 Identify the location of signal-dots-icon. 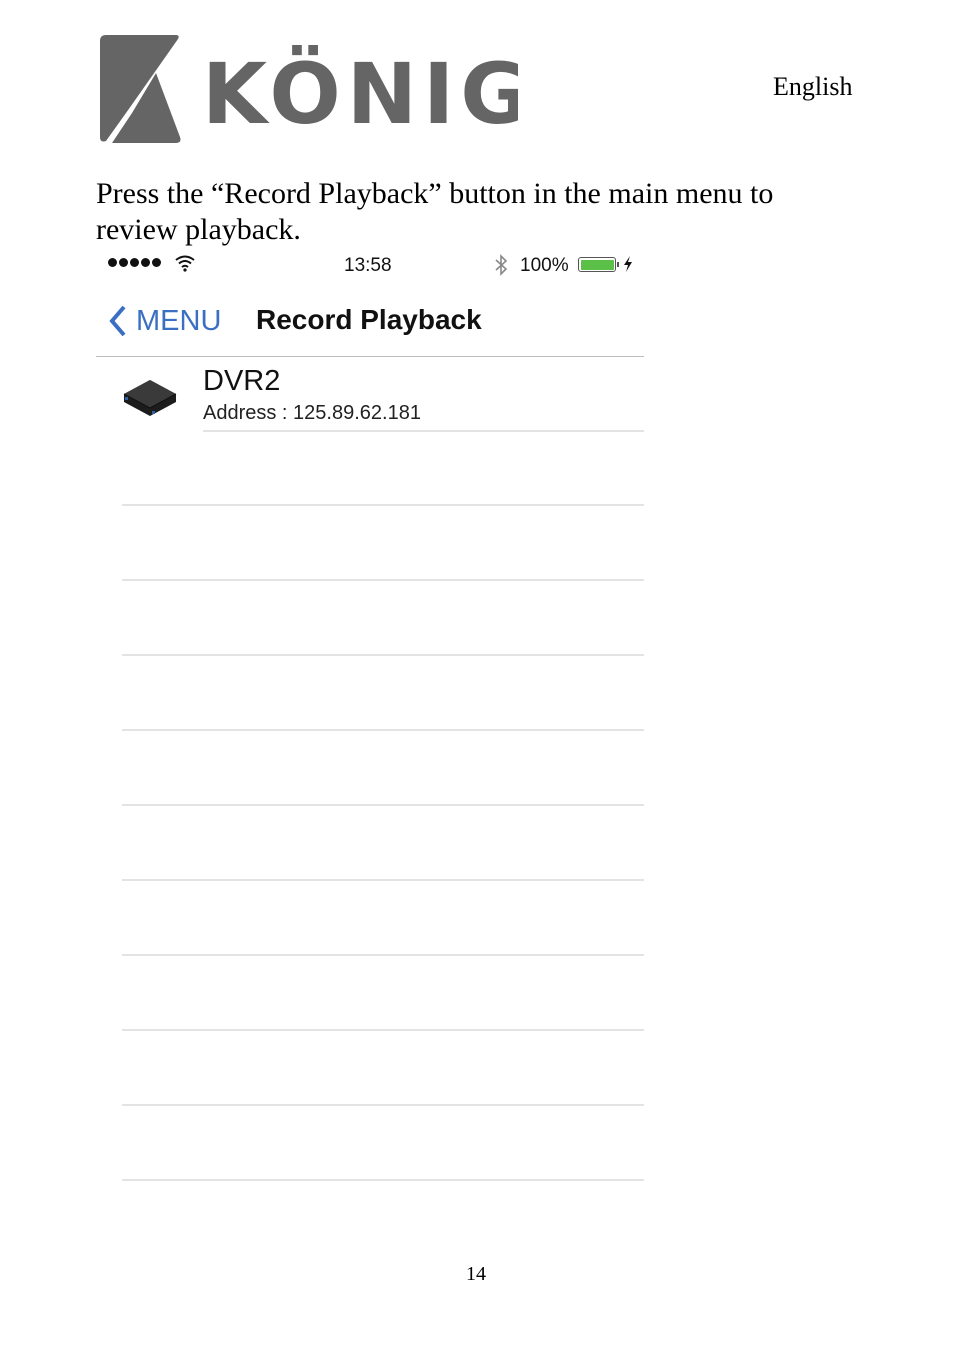
(134, 262).